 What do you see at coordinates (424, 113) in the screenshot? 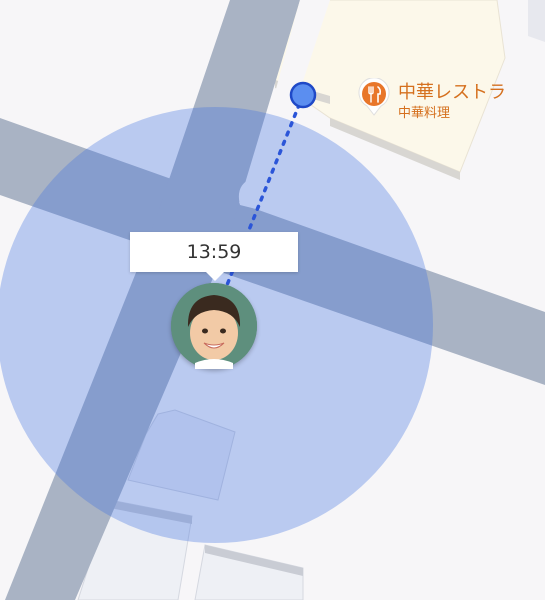
I see `poi-category: 中華料理` at bounding box center [424, 113].